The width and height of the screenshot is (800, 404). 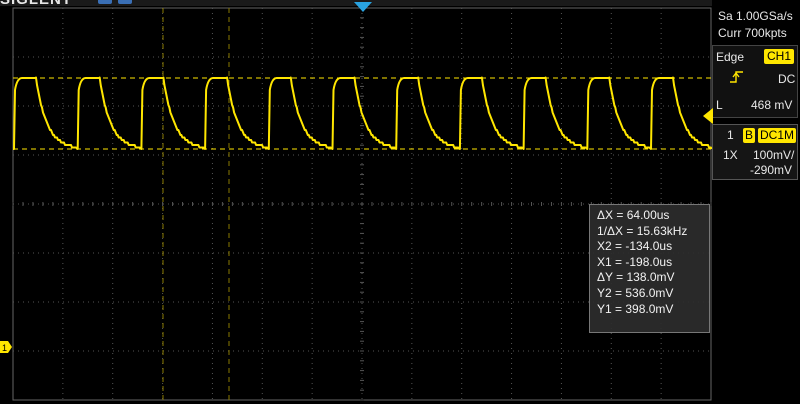 I want to click on inverse-delta-x-row: 1/ΔX = 15.63kHz, so click(x=653, y=232).